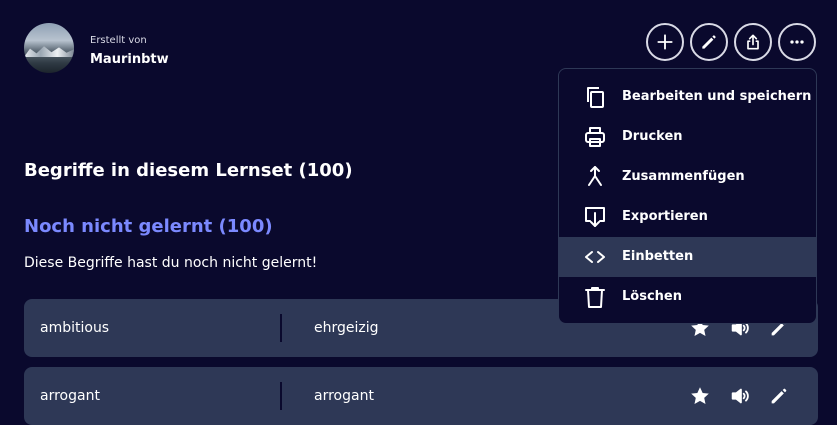  Describe the element at coordinates (652, 296) in the screenshot. I see `menu-item-label: Löschen` at that location.